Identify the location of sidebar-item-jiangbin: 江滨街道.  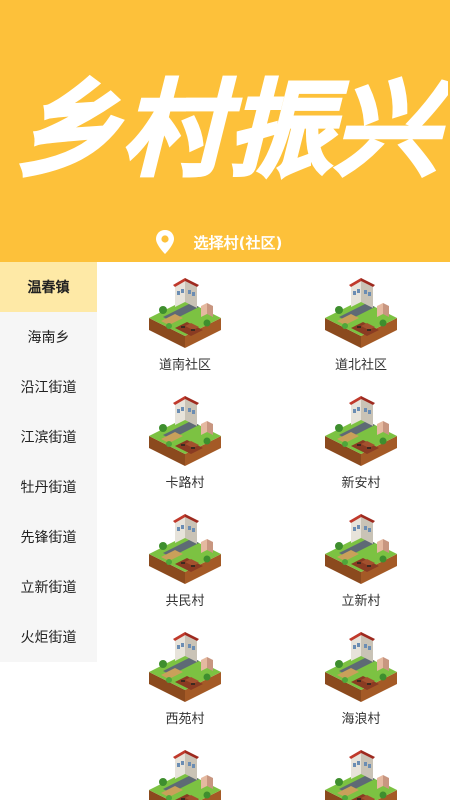
(48, 437).